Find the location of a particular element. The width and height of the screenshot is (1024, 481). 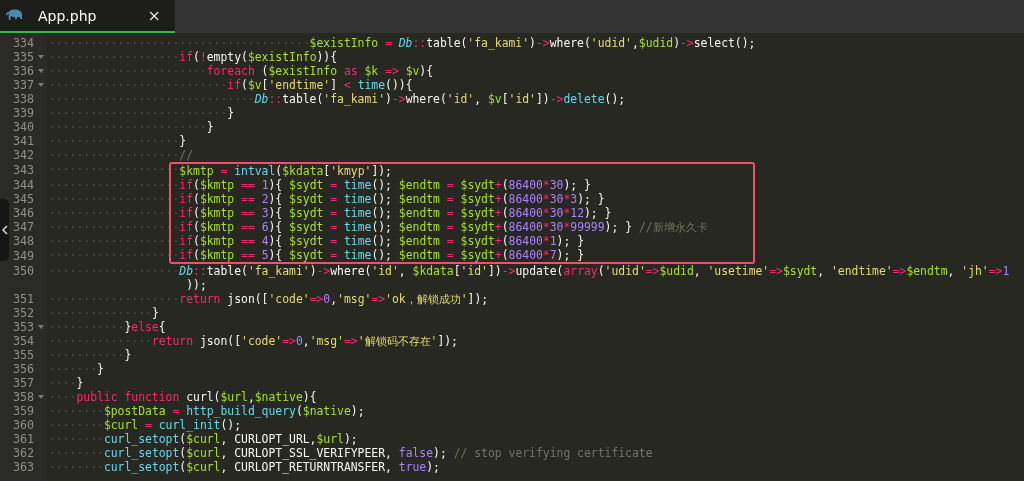

line-number: 357 is located at coordinates (23, 383).